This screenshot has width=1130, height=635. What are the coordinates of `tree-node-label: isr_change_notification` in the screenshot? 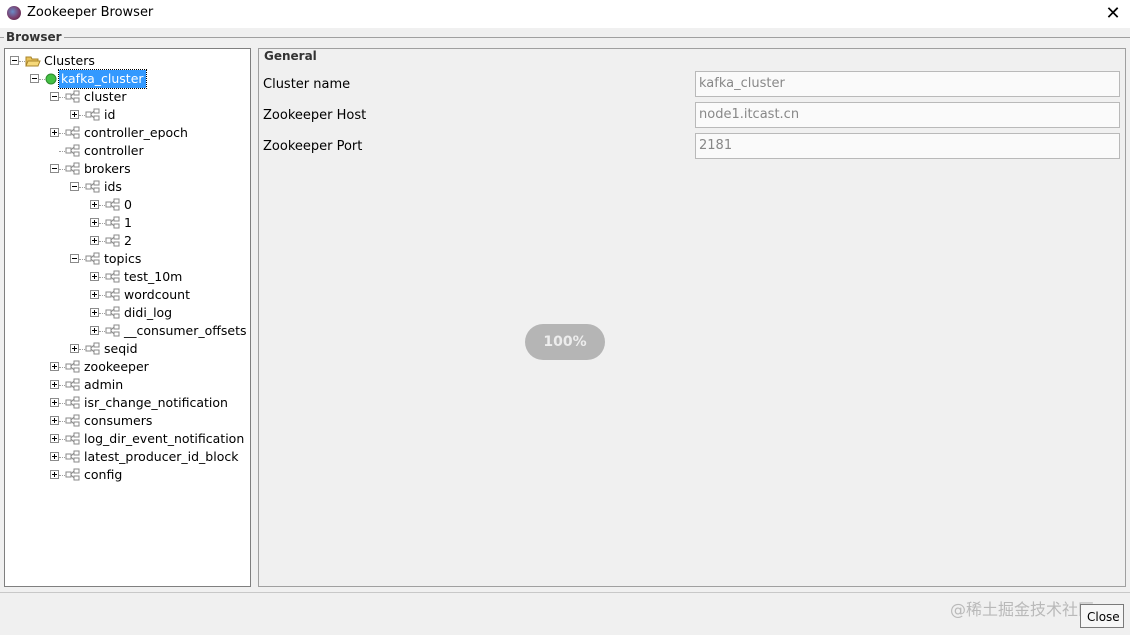 It's located at (156, 402).